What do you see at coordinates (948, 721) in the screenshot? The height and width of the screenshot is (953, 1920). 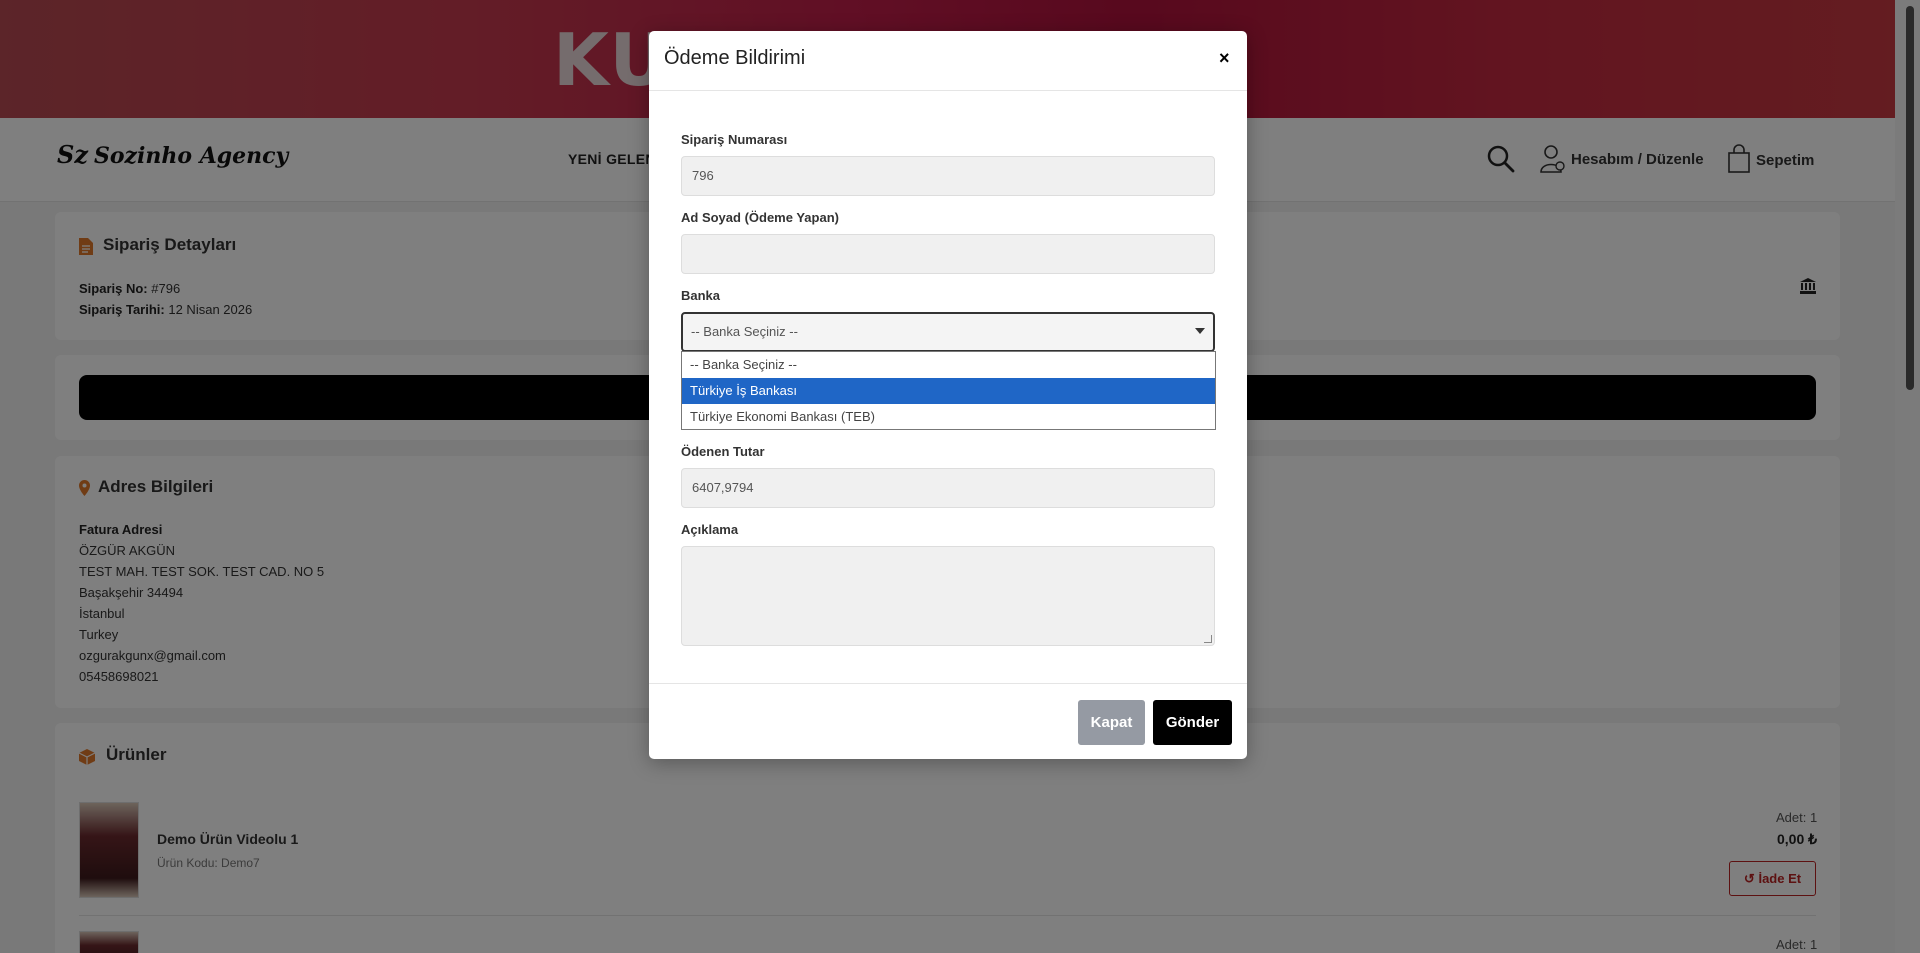 I see `modal-footer: Kapat Gönder` at bounding box center [948, 721].